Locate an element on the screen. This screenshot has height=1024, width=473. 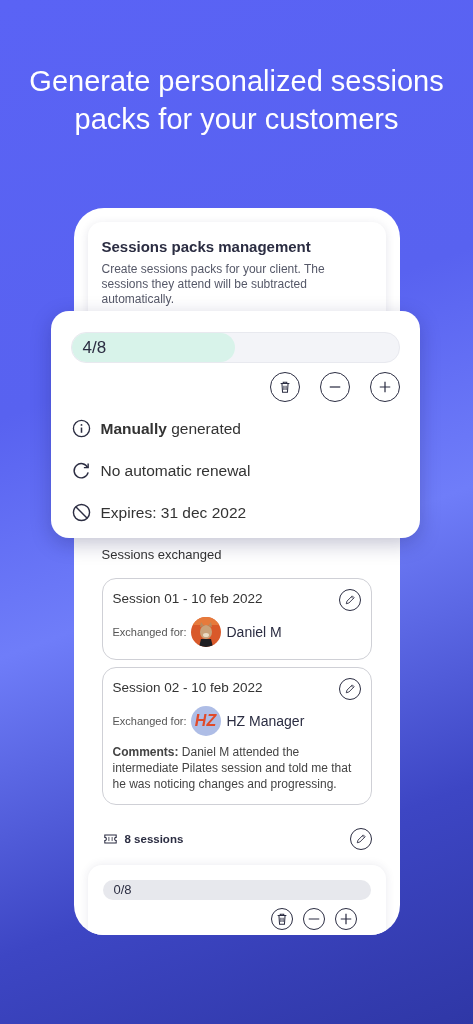
detail-text: Expires: 31 dec 2022 is located at coordinates (173, 512).